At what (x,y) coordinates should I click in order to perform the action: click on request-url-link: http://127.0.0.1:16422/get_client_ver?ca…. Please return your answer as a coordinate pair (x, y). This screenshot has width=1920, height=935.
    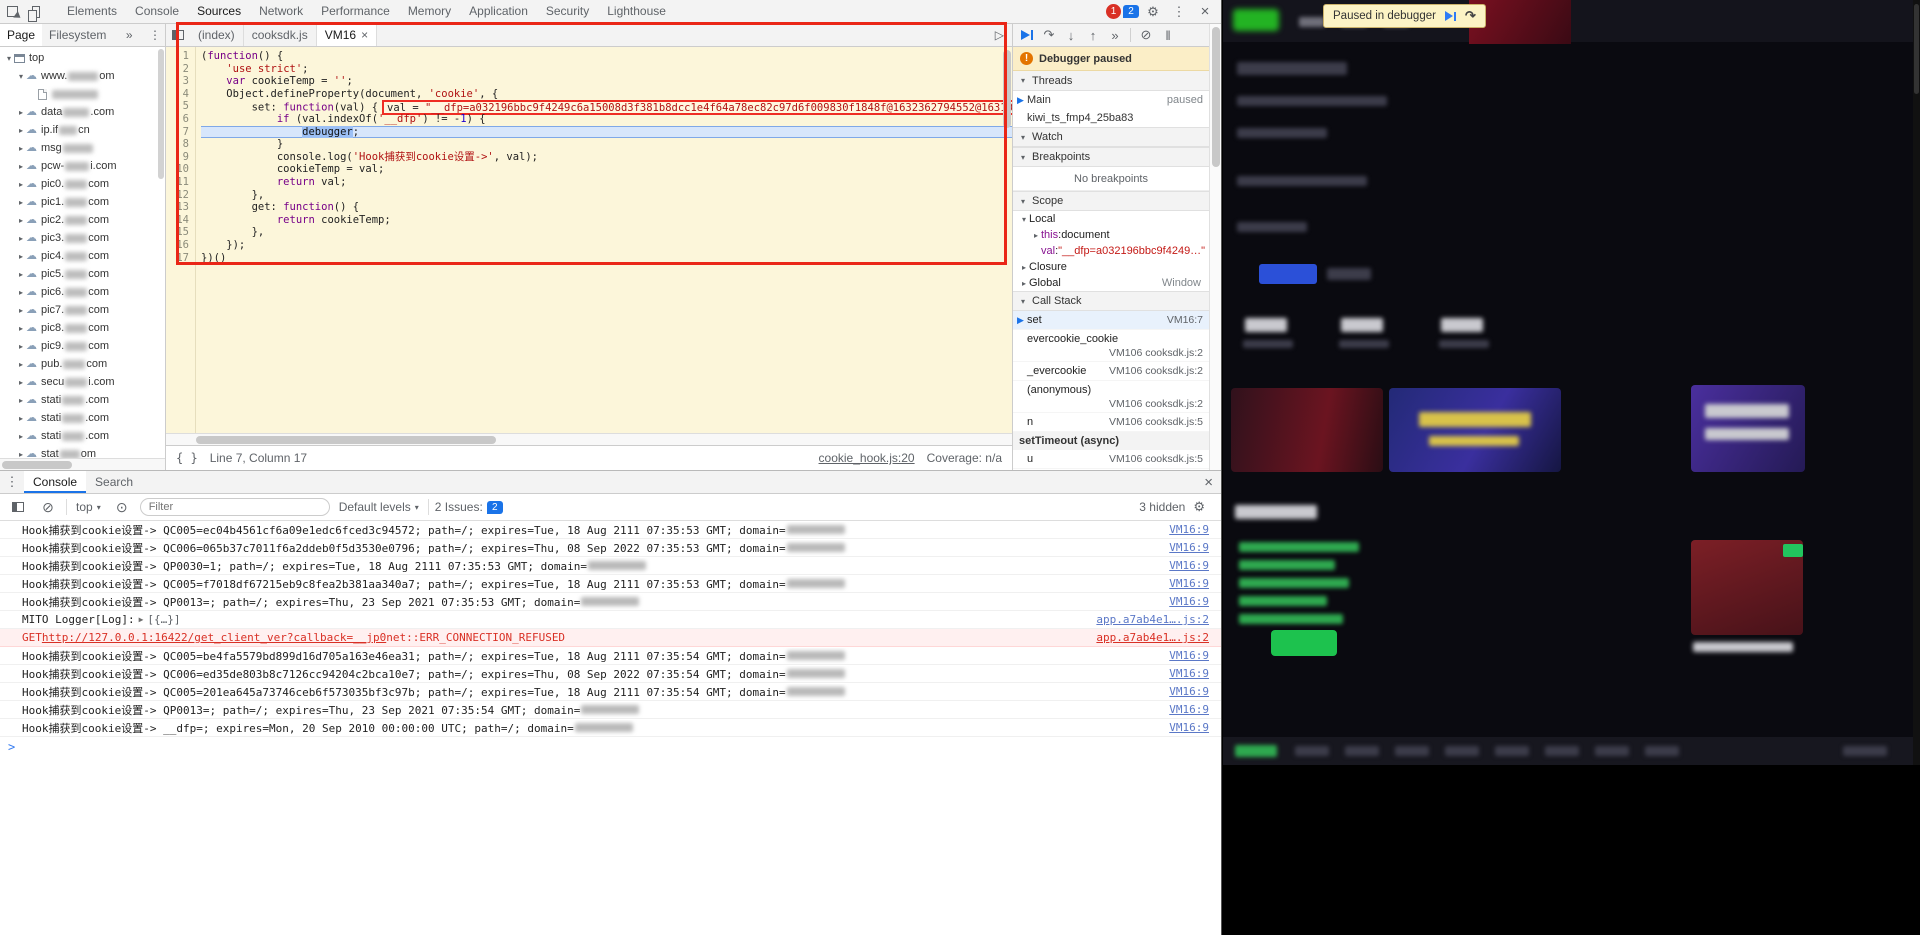
    Looking at the image, I should click on (214, 637).